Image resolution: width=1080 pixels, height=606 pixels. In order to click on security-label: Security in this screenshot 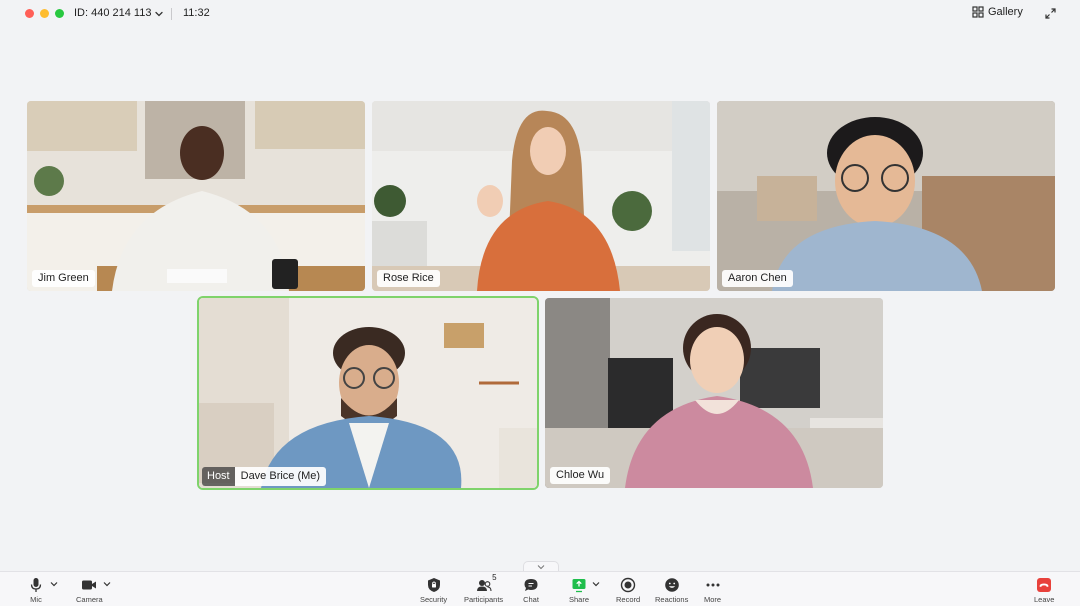, I will do `click(434, 599)`.